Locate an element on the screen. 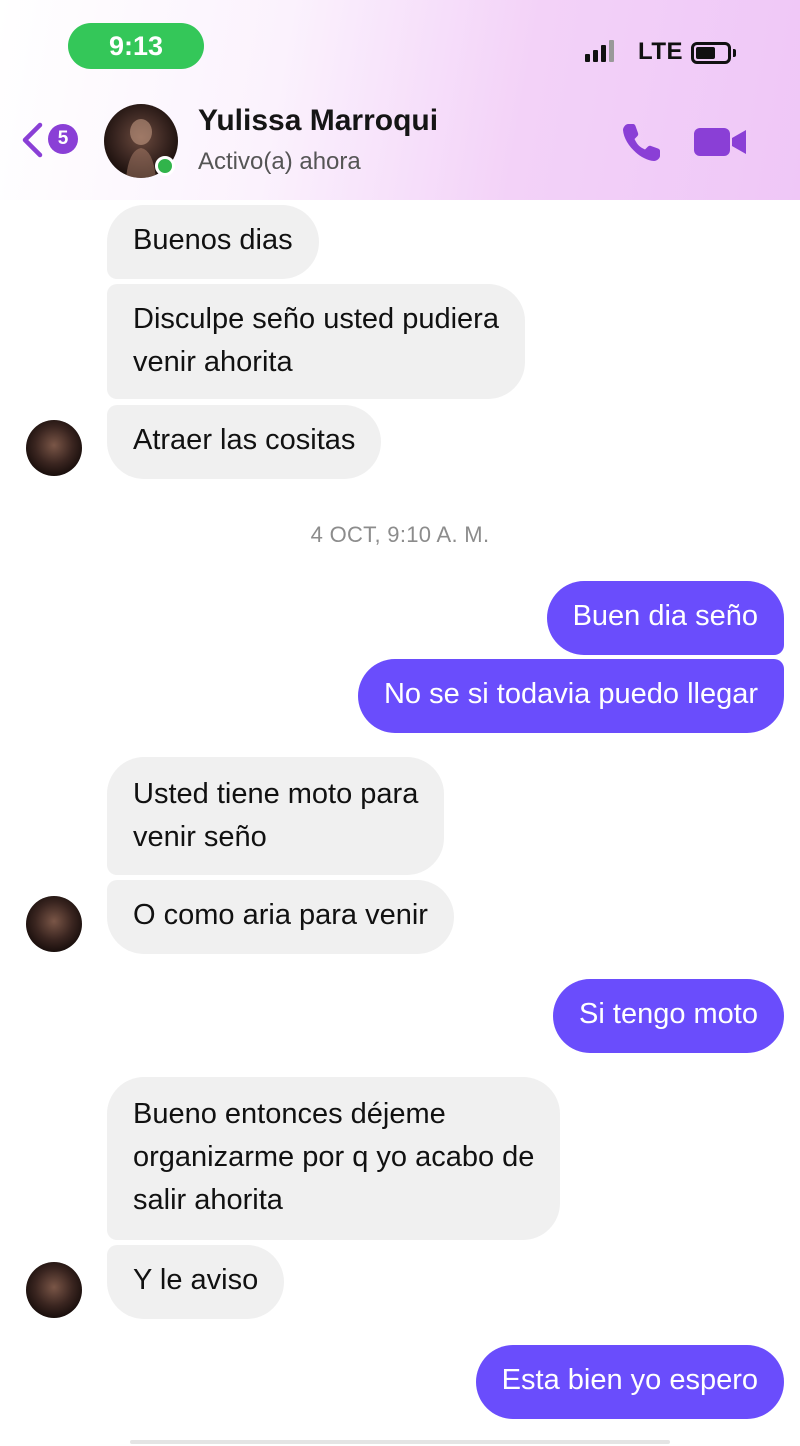 The image size is (800, 1446). battery-tip is located at coordinates (734, 53).